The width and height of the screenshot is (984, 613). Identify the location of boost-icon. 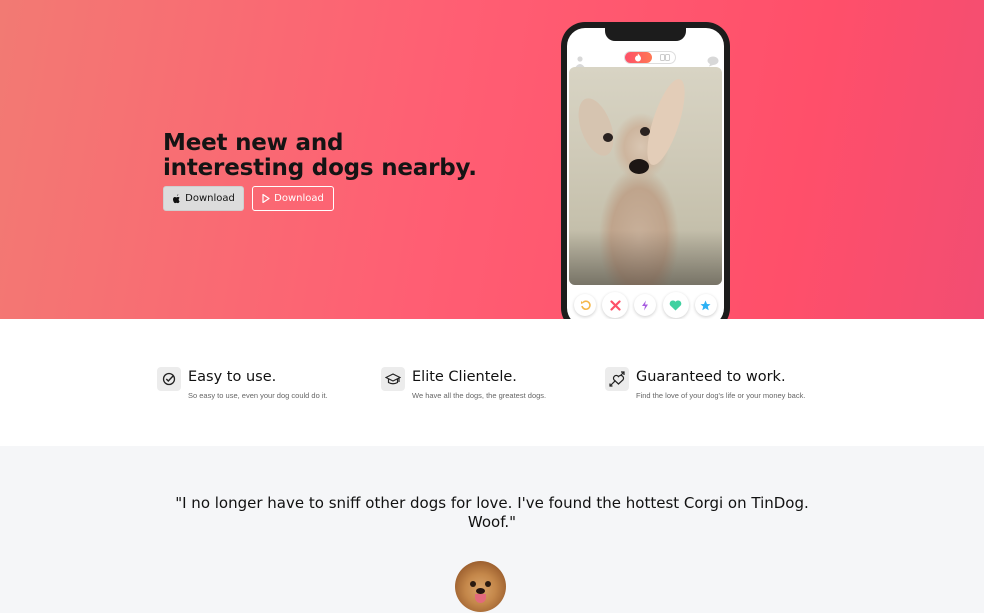
(645, 305).